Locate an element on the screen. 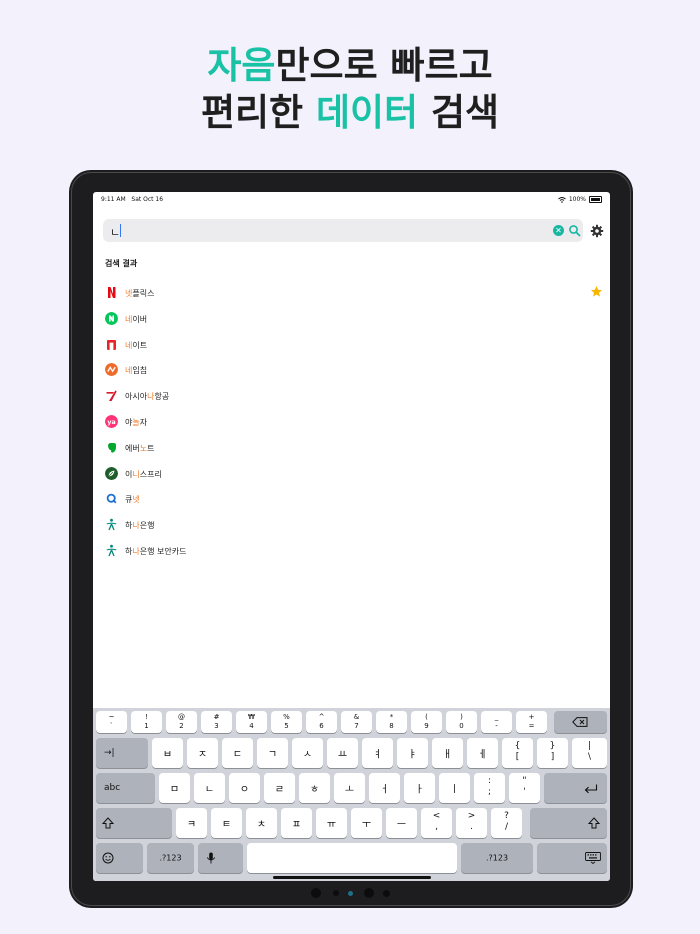 This screenshot has height=934, width=700. search-input: ㄴ ✕ is located at coordinates (343, 230).